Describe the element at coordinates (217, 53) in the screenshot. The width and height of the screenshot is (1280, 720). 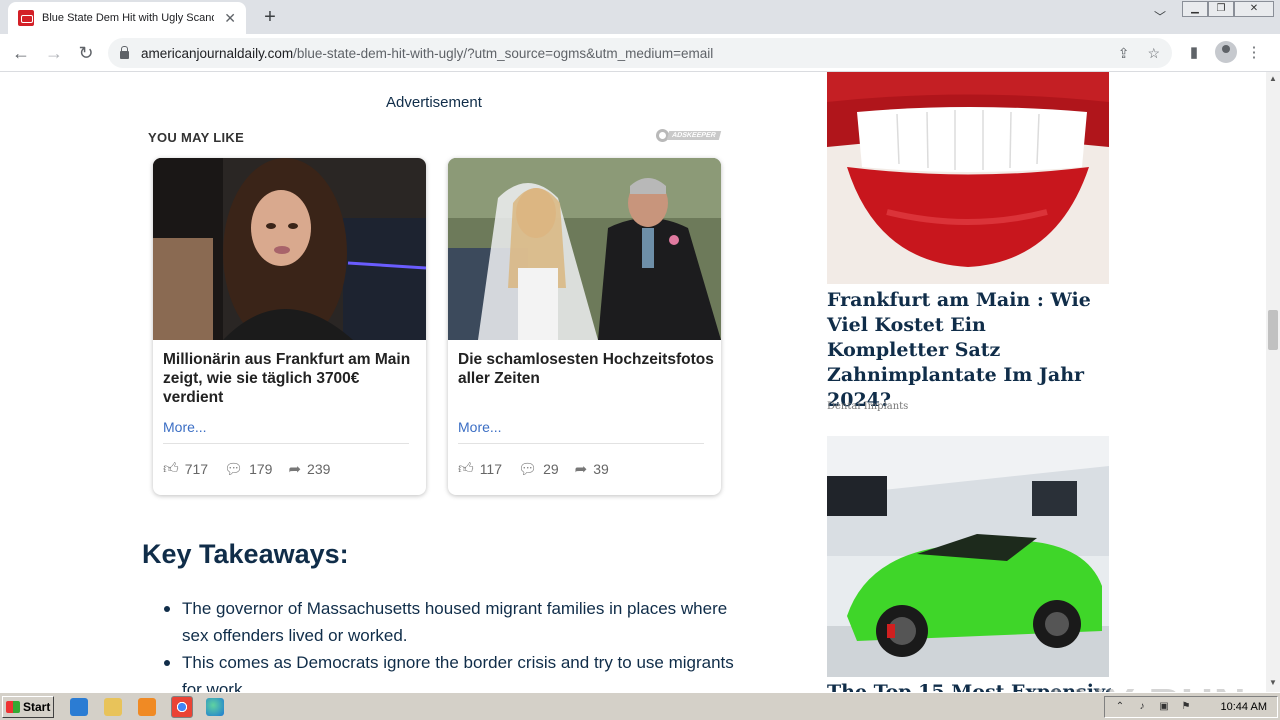
I see `url-domain: americanjournaldaily.com` at that location.